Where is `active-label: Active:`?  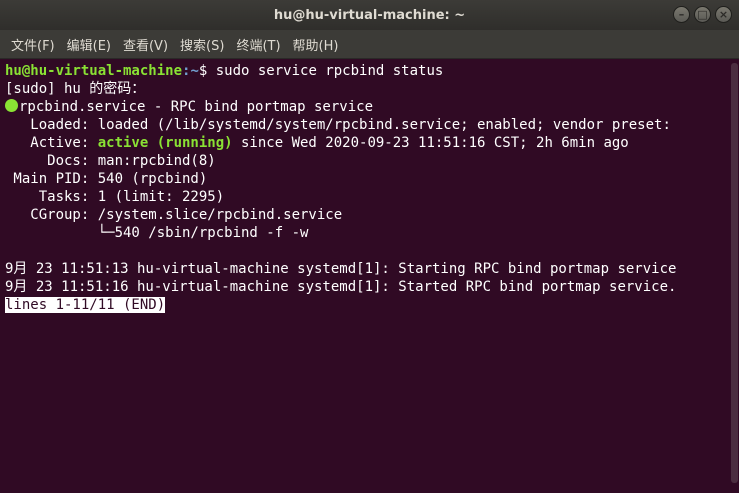 active-label: Active: is located at coordinates (51, 143).